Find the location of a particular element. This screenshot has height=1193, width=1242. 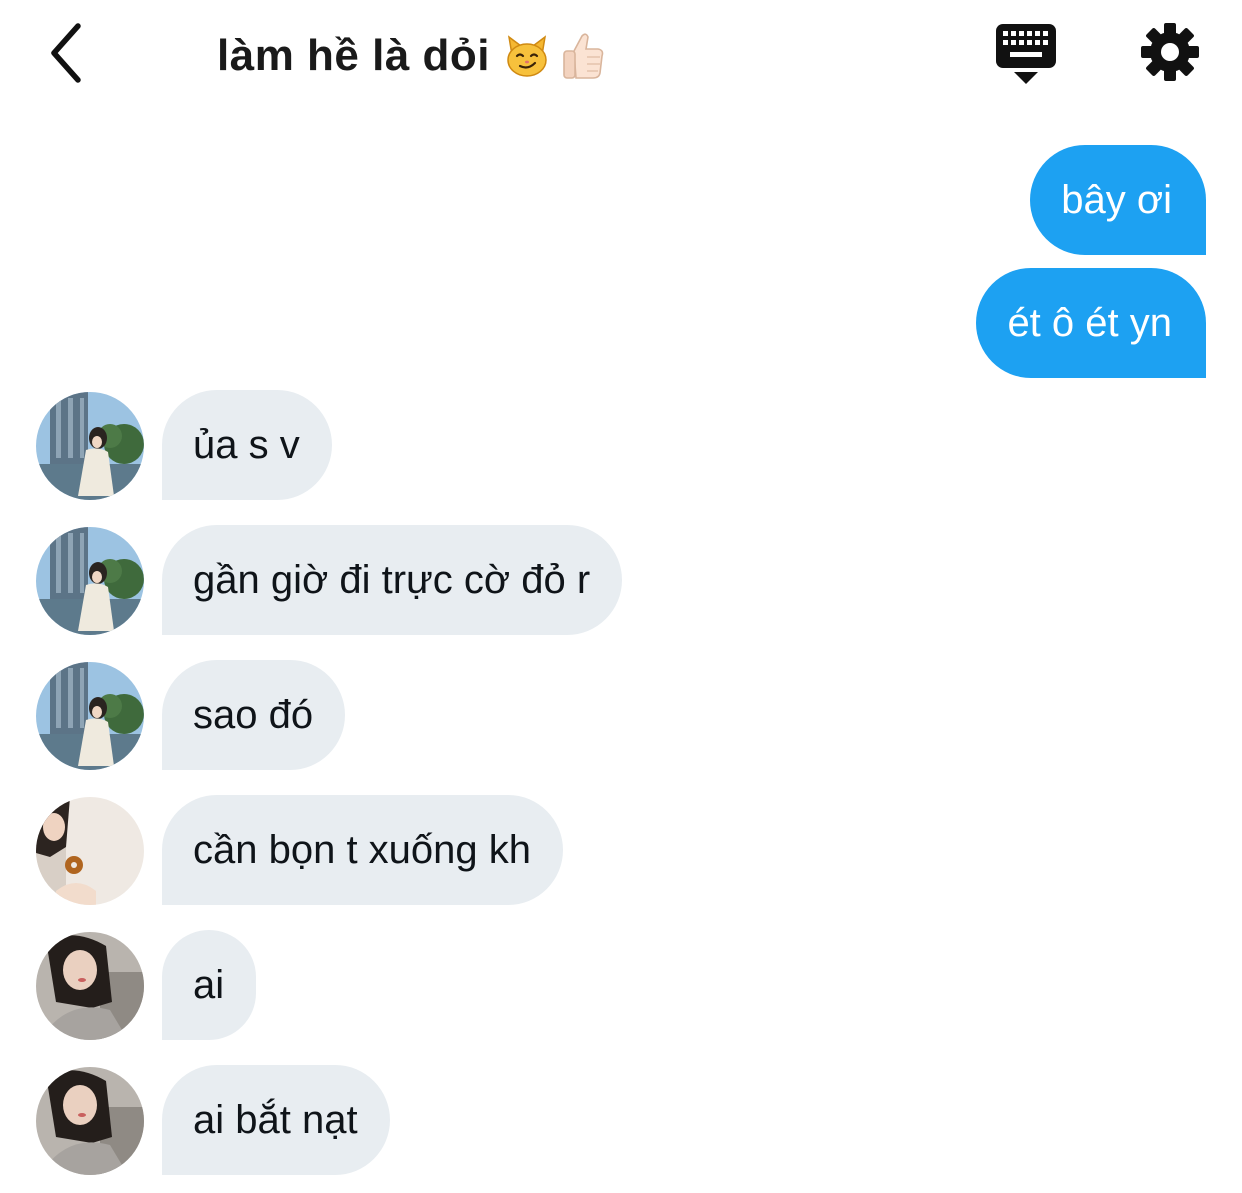

outgoing-message-bubble: bây ơi is located at coordinates (1118, 200).